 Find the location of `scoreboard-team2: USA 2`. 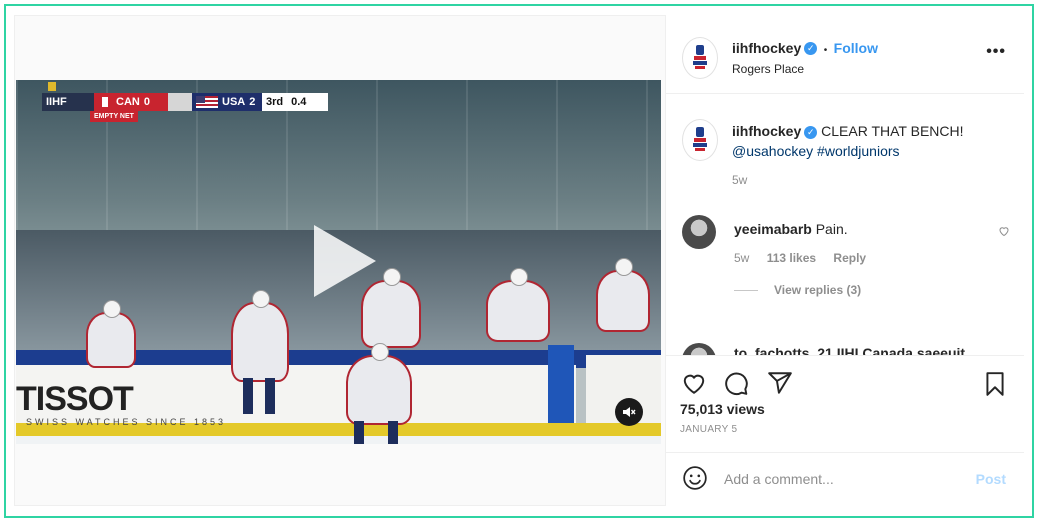

scoreboard-team2: USA 2 is located at coordinates (227, 102).